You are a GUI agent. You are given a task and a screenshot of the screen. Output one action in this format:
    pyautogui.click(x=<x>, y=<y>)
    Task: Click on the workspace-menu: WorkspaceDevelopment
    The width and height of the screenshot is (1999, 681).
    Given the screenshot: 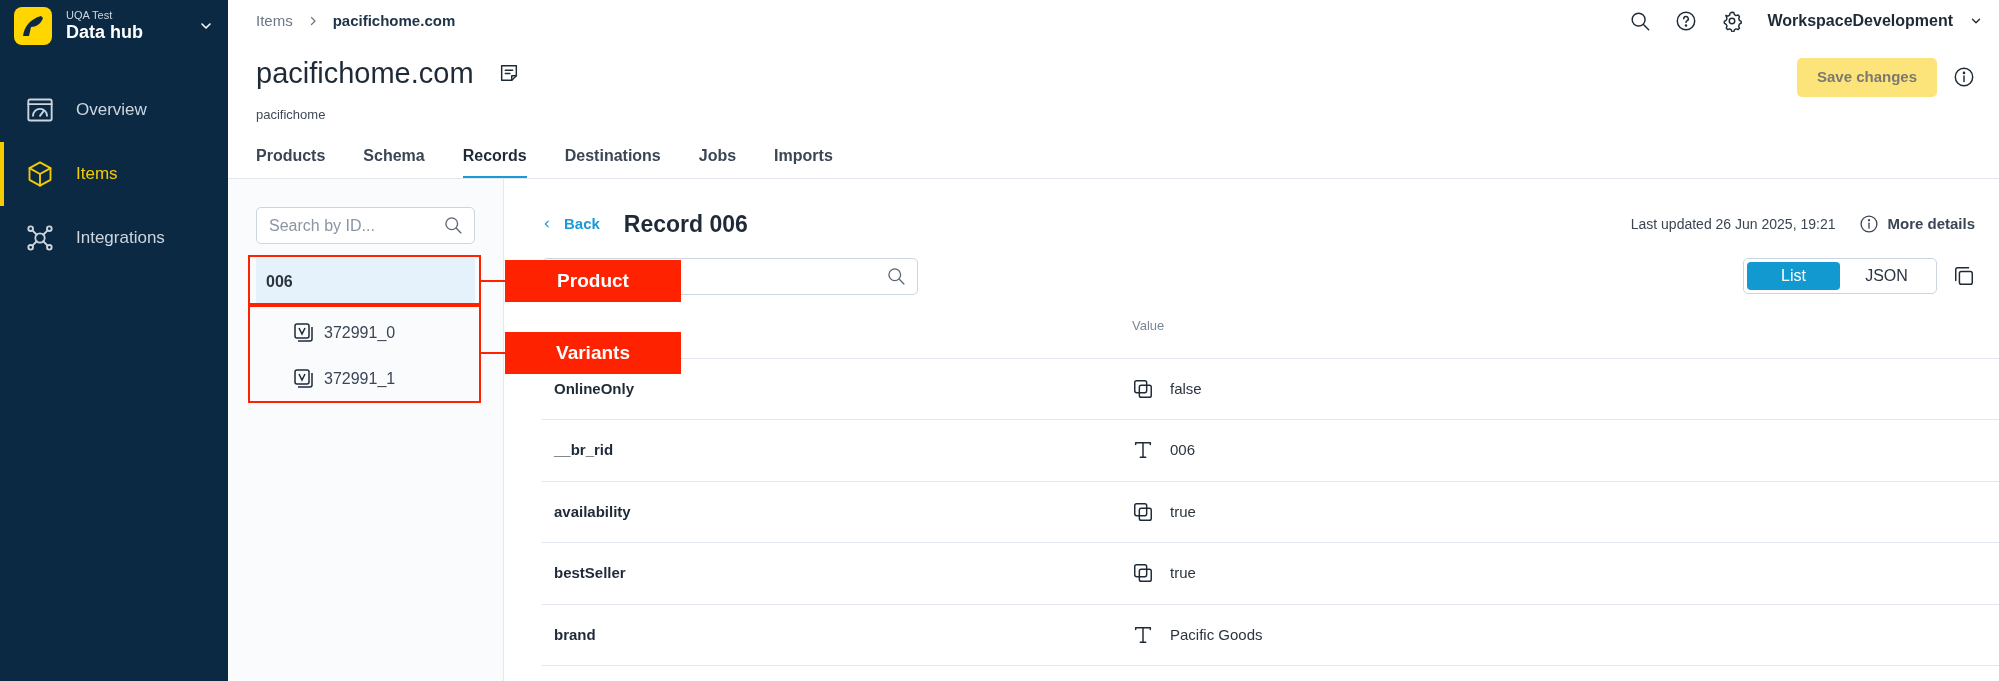 What is the action you would take?
    pyautogui.click(x=1875, y=21)
    